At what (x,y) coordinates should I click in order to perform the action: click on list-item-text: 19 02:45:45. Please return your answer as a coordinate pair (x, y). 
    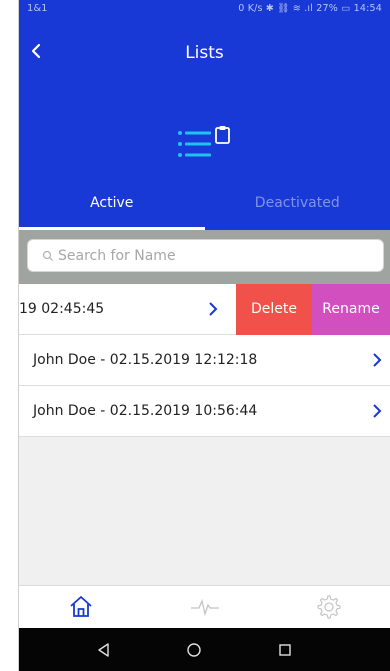
    Looking at the image, I should click on (62, 309).